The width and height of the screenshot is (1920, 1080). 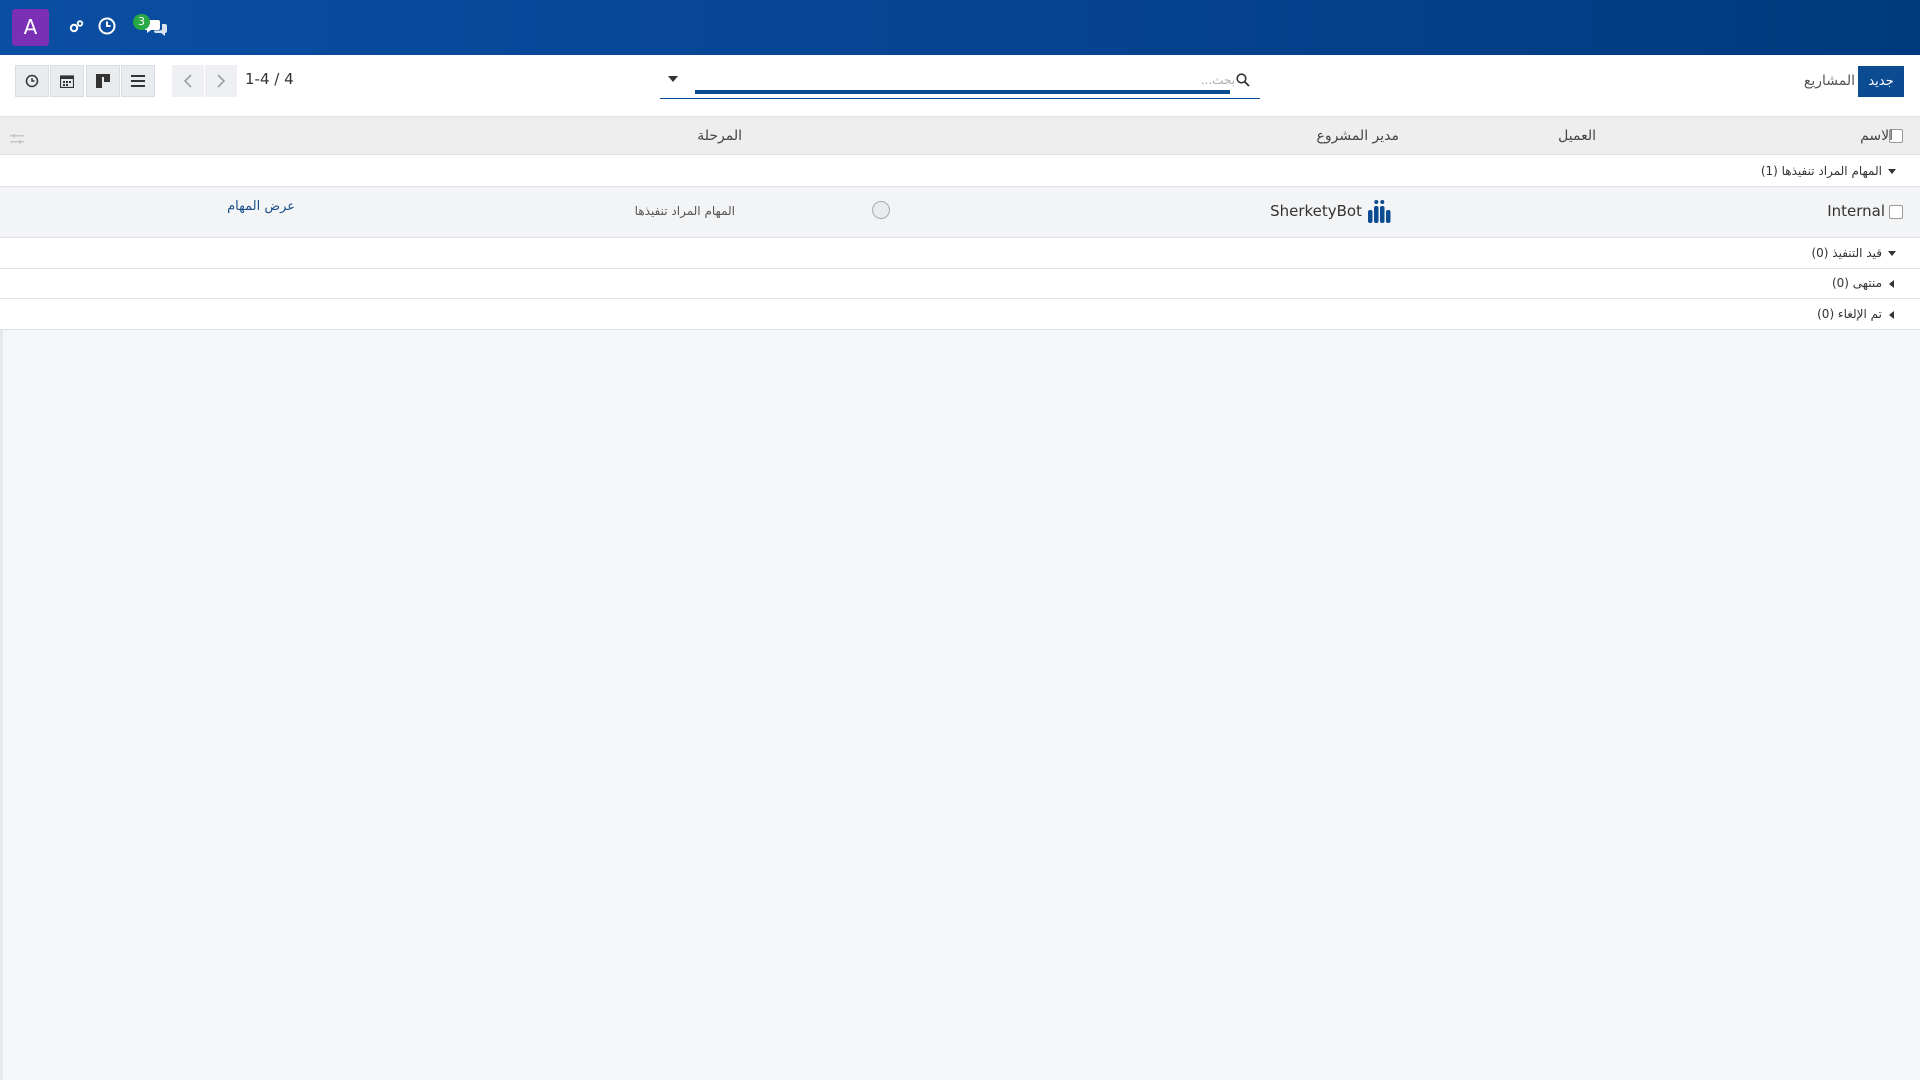 I want to click on row-checkbox, so click(x=1896, y=212).